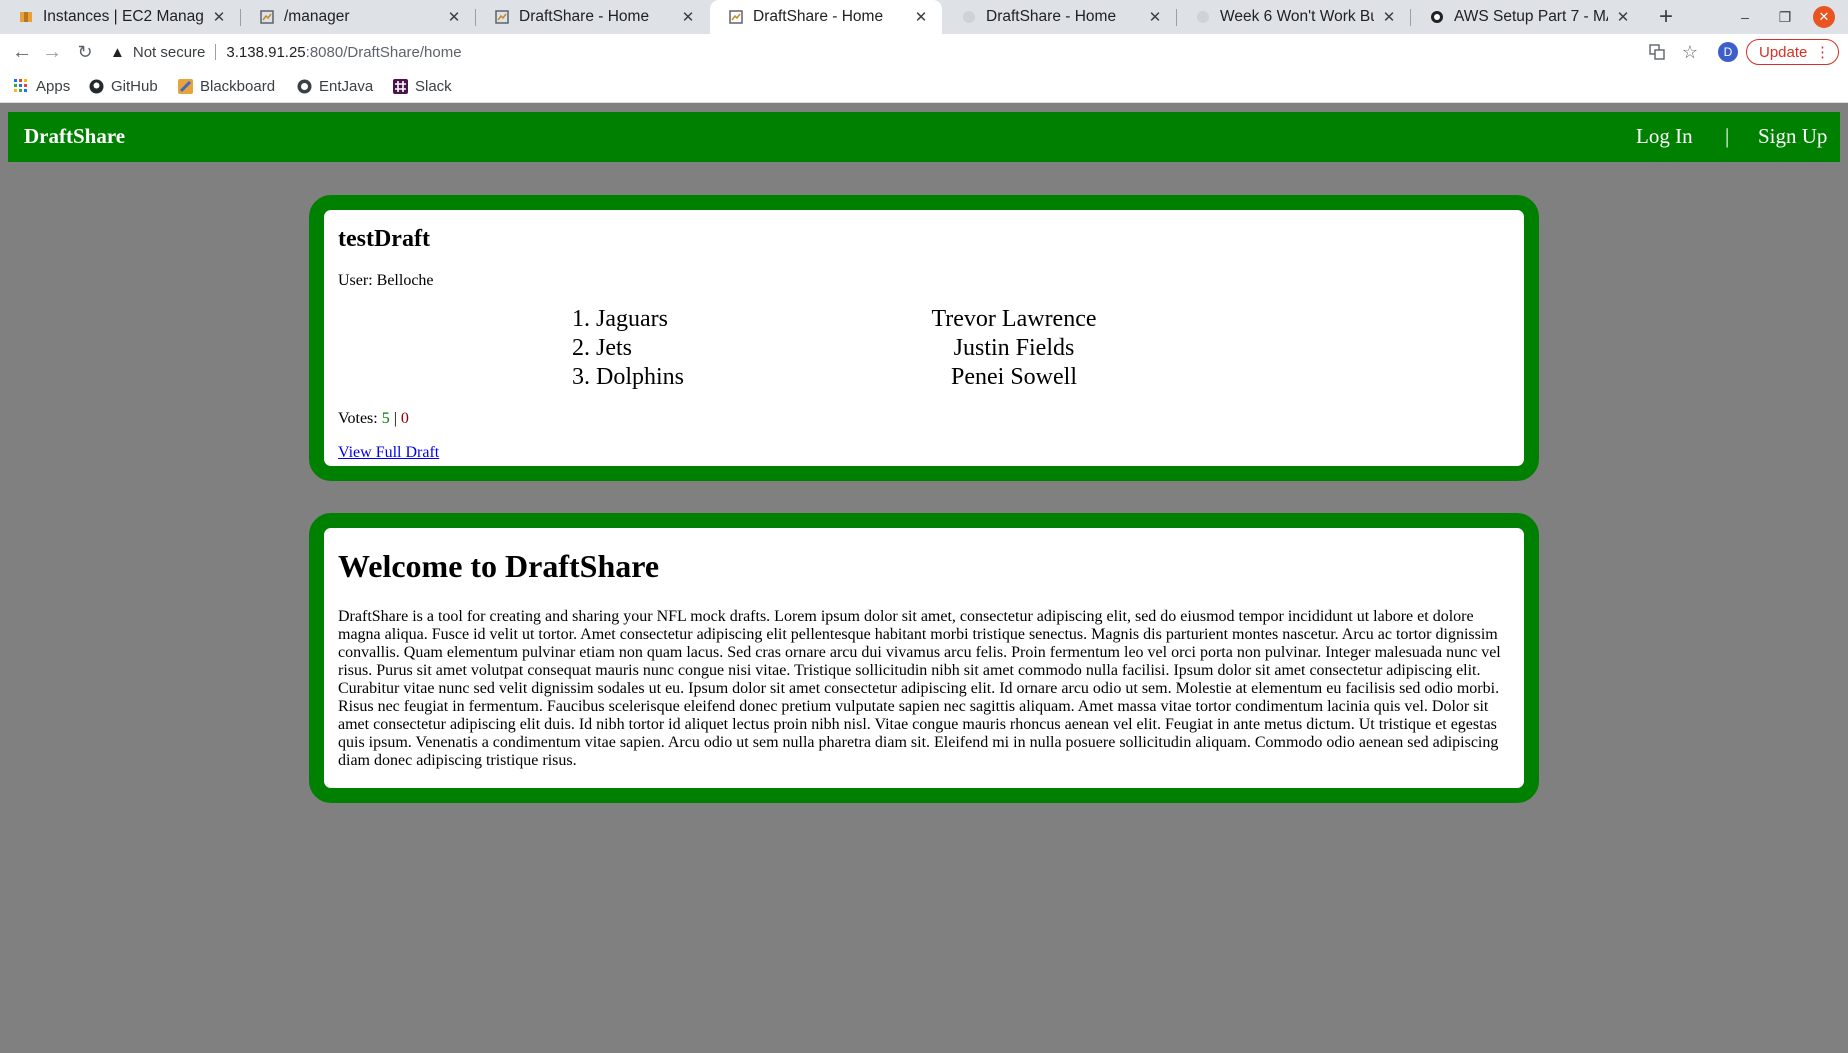 This screenshot has width=1848, height=1053. Describe the element at coordinates (384, 239) in the screenshot. I see `draft-title: testDraft` at that location.